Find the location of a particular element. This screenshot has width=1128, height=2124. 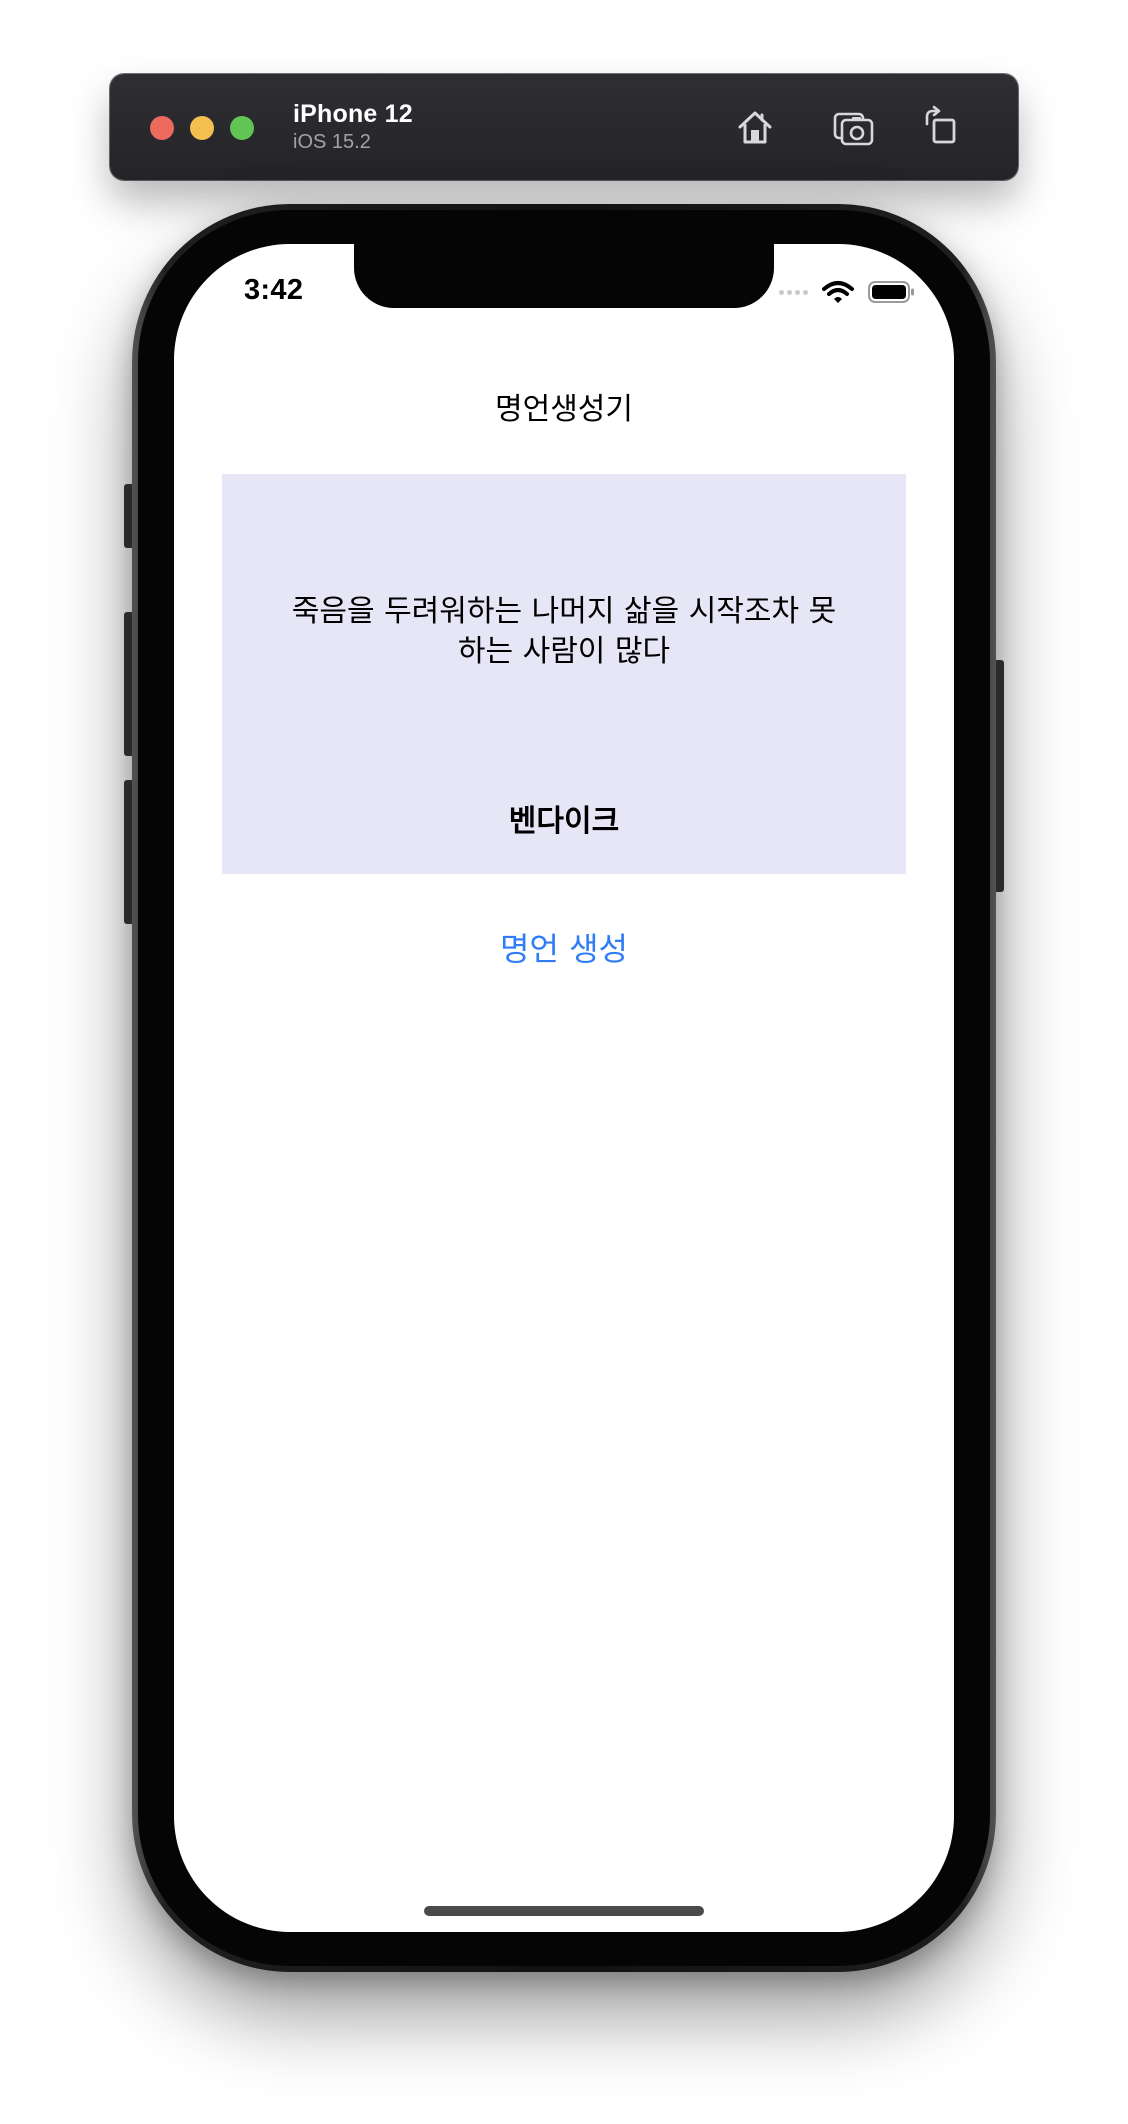

device-name: iPhone 12 is located at coordinates (353, 114).